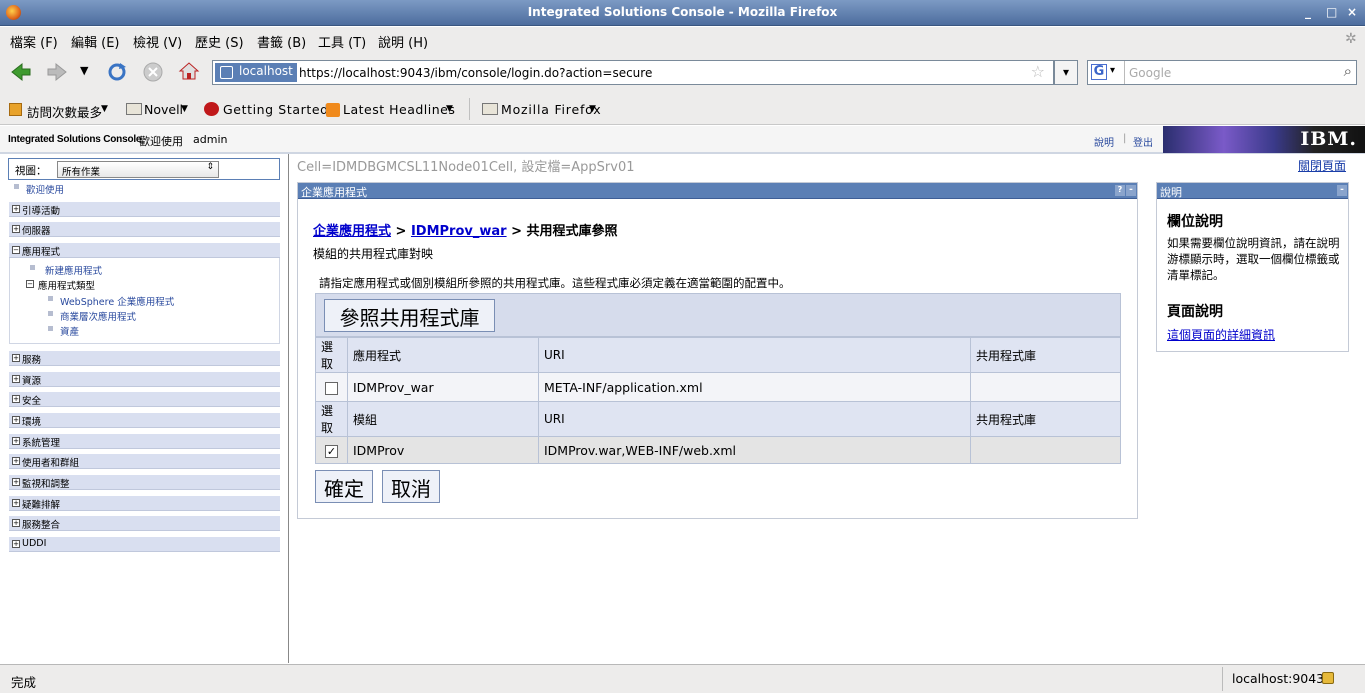 The width and height of the screenshot is (1365, 693). I want to click on nav-websphere-enterprise-apps: WebSphere 企業應用程式, so click(117, 301).